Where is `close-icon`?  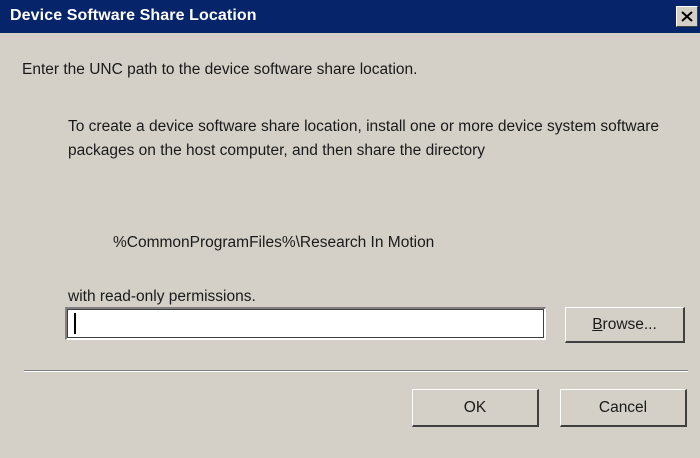 close-icon is located at coordinates (687, 16).